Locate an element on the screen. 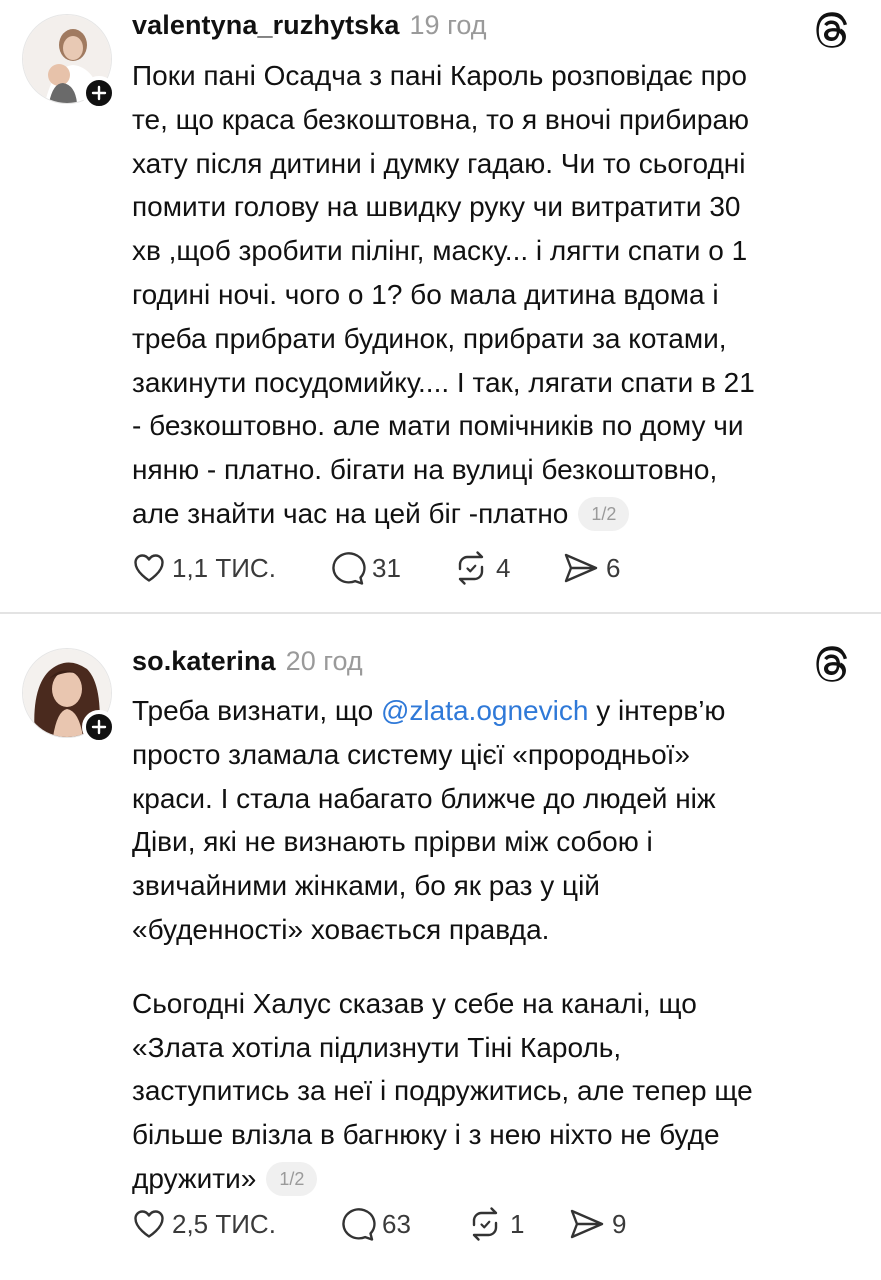 This screenshot has width=881, height=1280. username: so.katerina is located at coordinates (204, 661).